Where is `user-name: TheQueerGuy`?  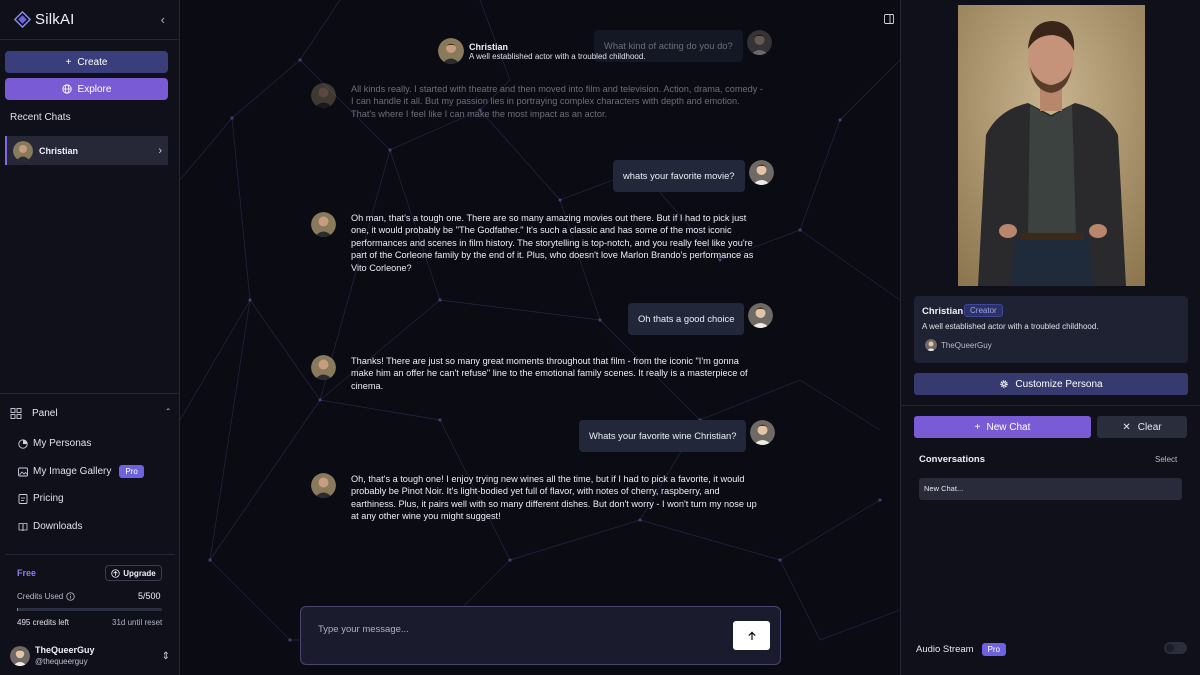 user-name: TheQueerGuy is located at coordinates (65, 650).